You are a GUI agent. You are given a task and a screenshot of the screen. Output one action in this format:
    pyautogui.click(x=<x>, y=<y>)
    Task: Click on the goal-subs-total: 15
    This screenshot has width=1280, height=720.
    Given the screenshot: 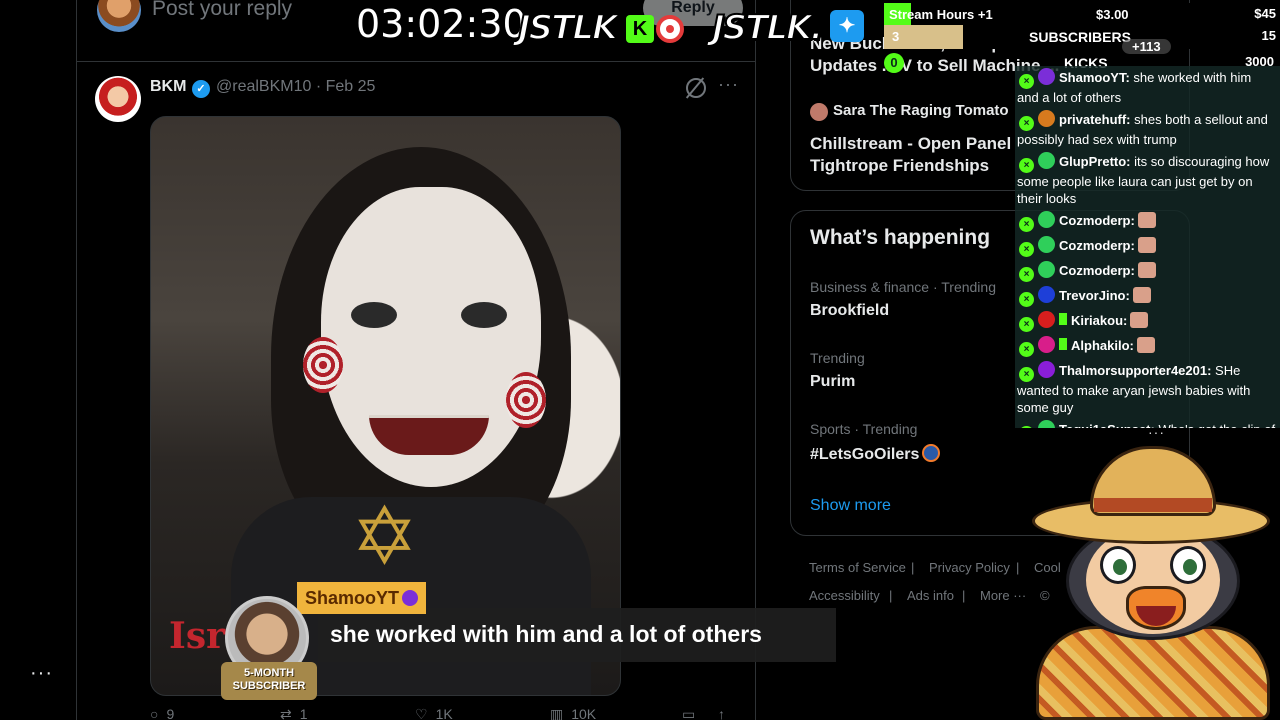 What is the action you would take?
    pyautogui.click(x=1268, y=35)
    